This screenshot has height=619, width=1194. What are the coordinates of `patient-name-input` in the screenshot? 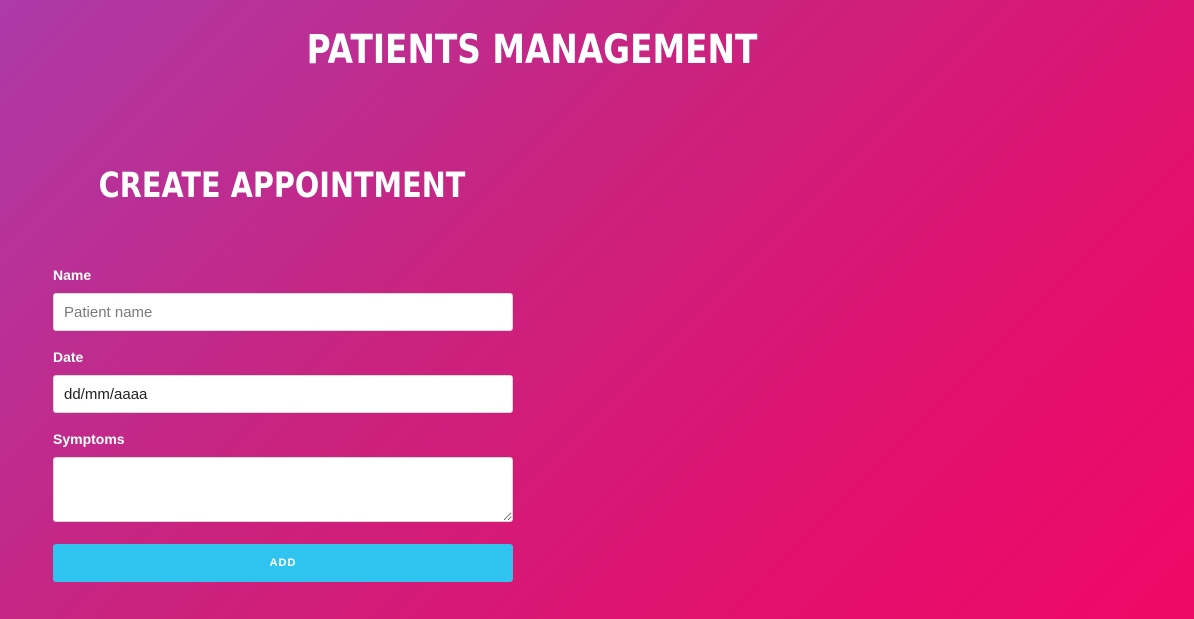 It's located at (283, 312).